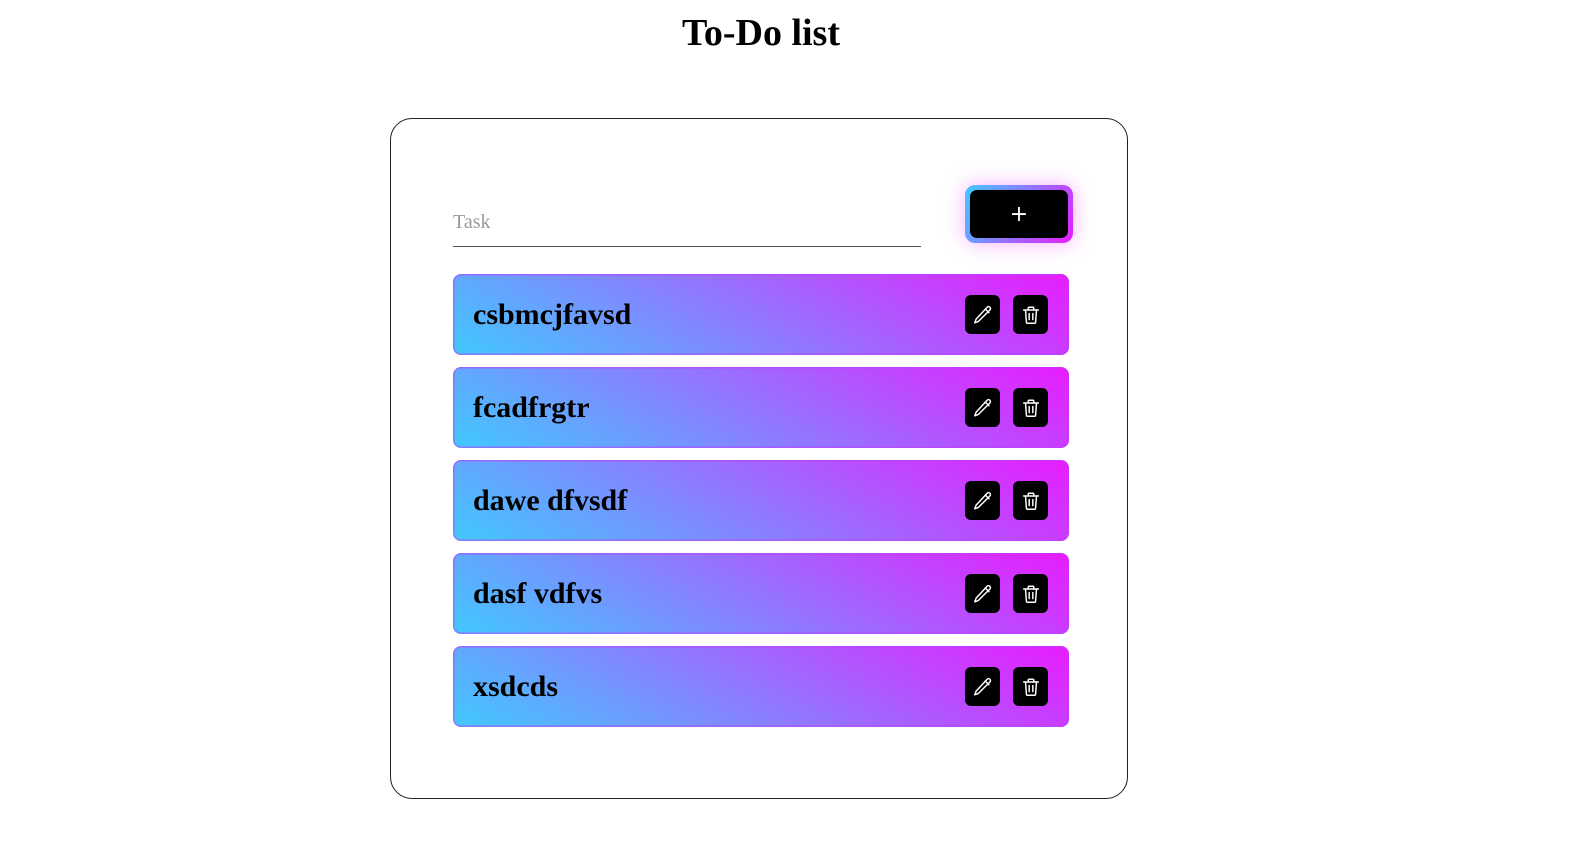  Describe the element at coordinates (761, 593) in the screenshot. I see `task-item: dasf vdfvs` at that location.